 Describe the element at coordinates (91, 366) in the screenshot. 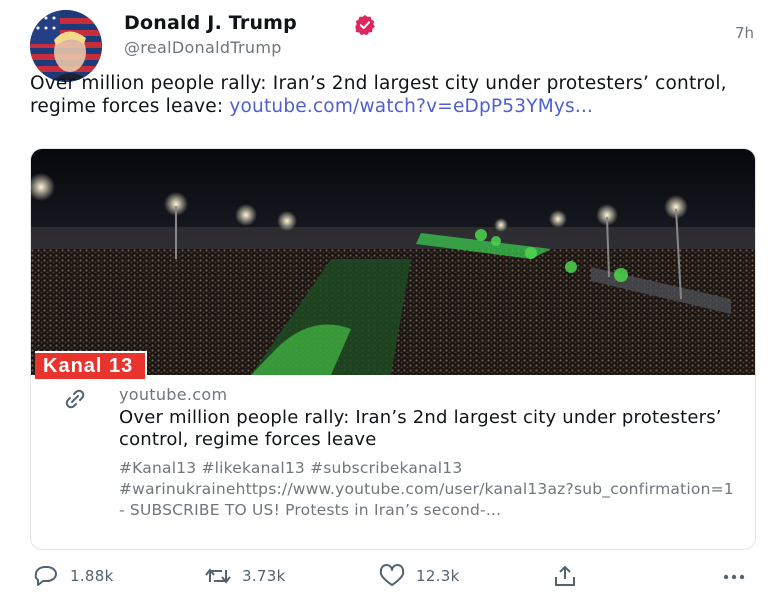

I see `kanal13-badge: Kanal 13` at that location.